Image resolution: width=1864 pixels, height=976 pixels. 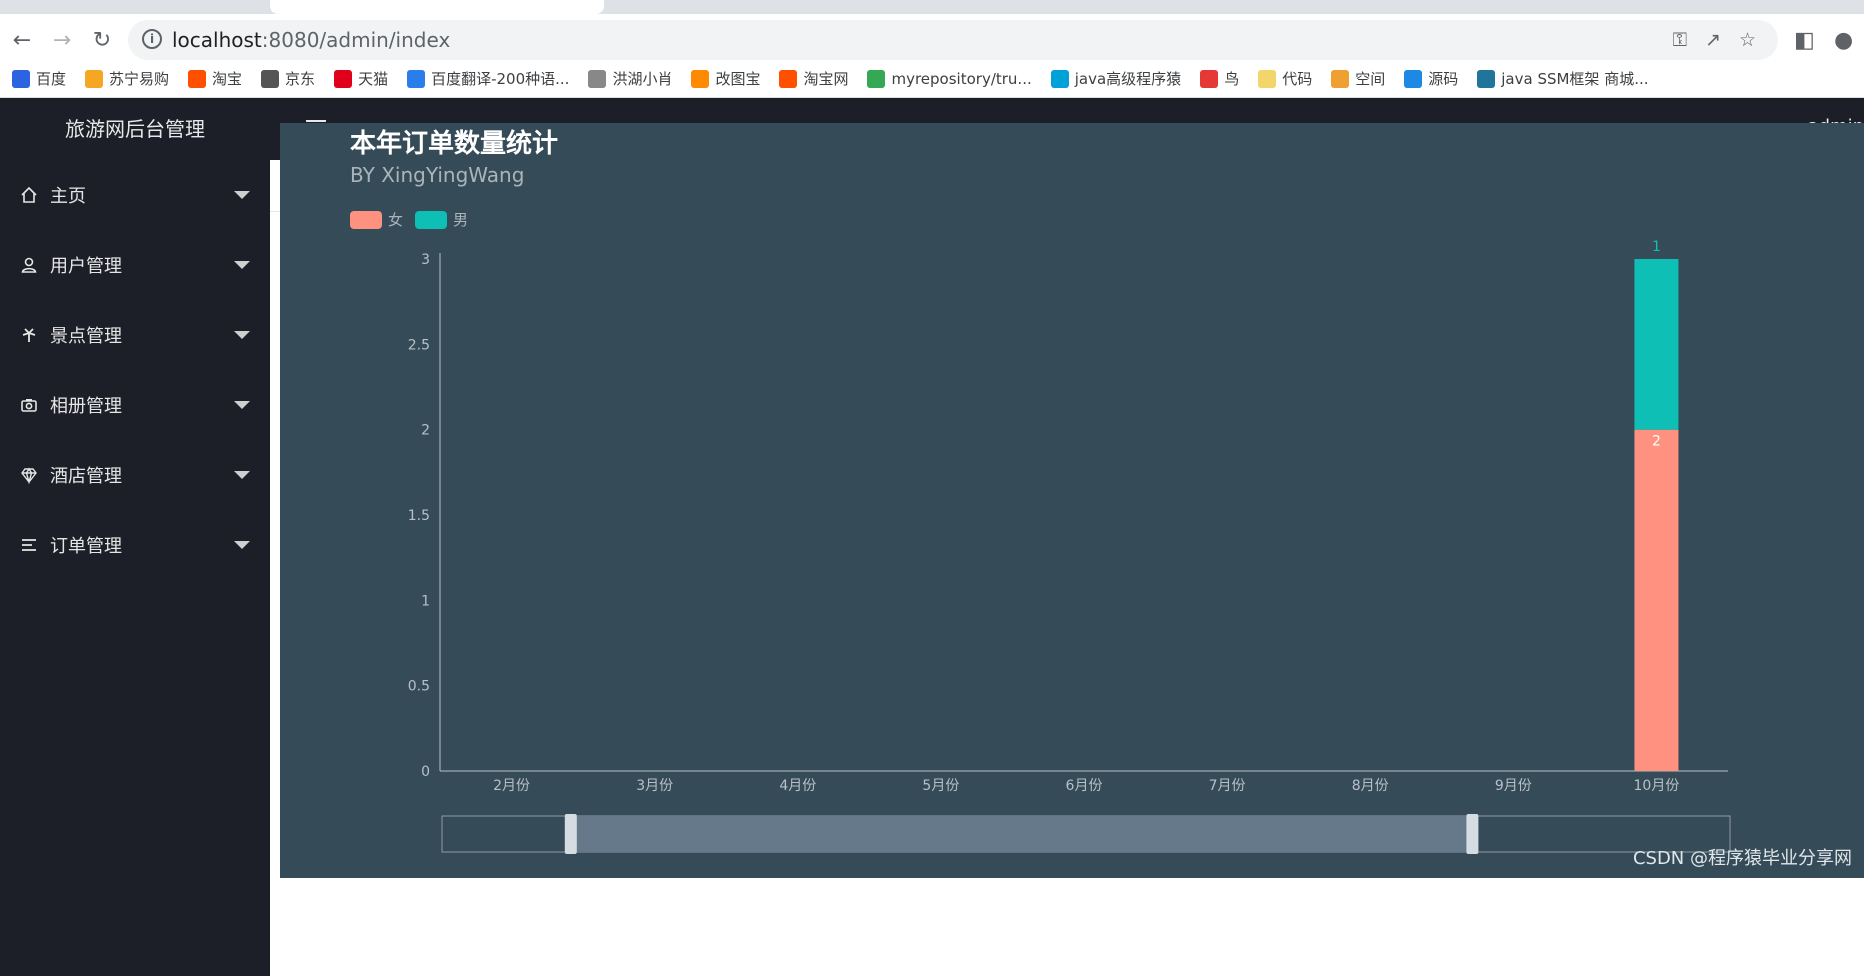 What do you see at coordinates (356, 40) in the screenshot?
I see `url-path: :8080/admin/index` at bounding box center [356, 40].